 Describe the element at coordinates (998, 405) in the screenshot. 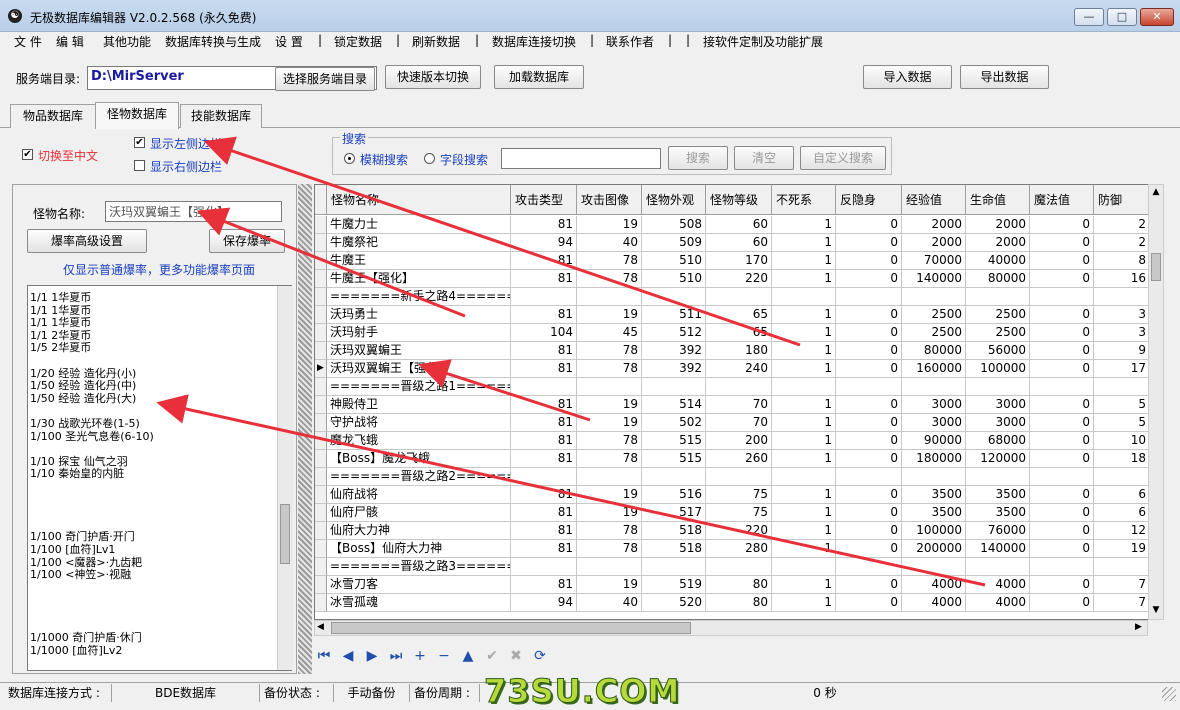

I see `grid-cell-col-hp: 3000` at that location.